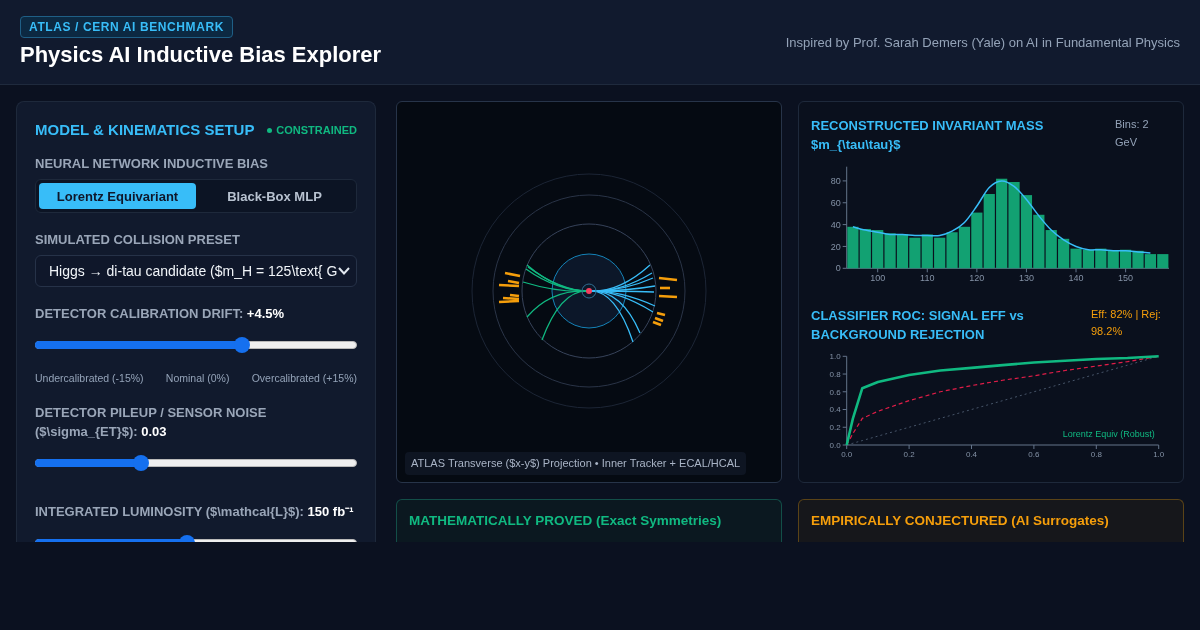 This screenshot has height=630, width=1200. What do you see at coordinates (151, 422) in the screenshot?
I see `slider-label: DETECTOR PILEUP / SENSOR NOISE ($\sigma_{ET}$): 0.03` at bounding box center [151, 422].